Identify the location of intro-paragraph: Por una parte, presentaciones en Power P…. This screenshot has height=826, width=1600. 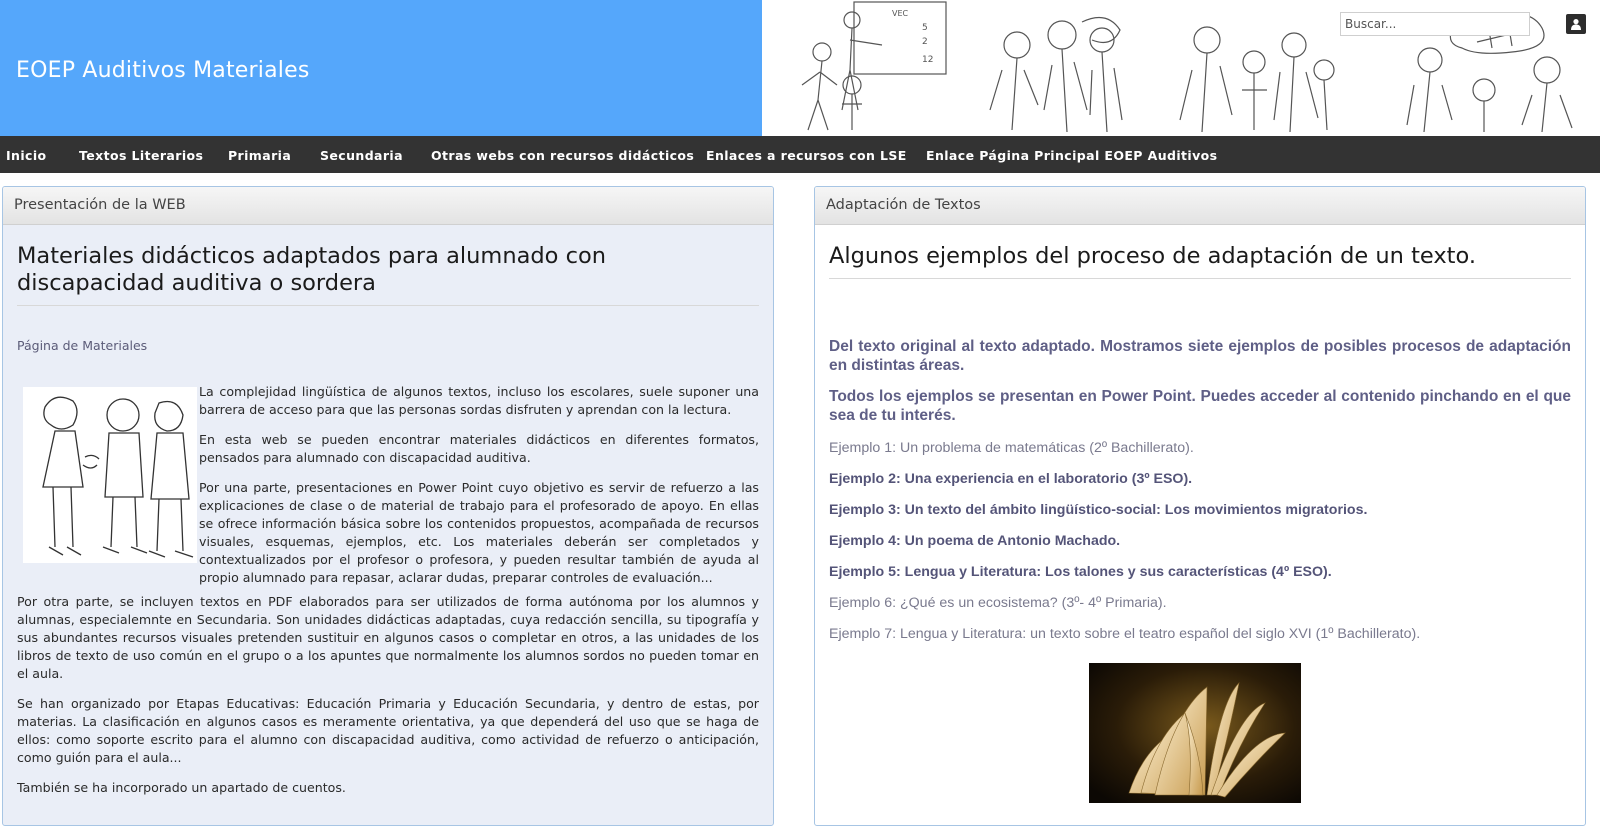
(479, 532).